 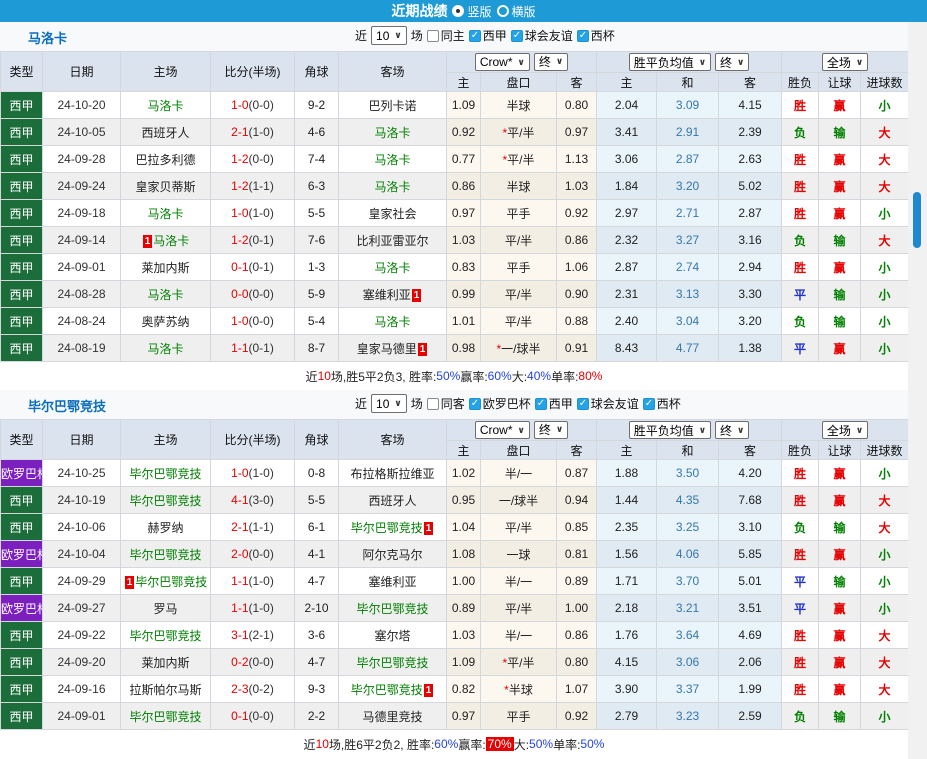 What do you see at coordinates (541, 35) in the screenshot?
I see `league-filter-1: 球会友谊` at bounding box center [541, 35].